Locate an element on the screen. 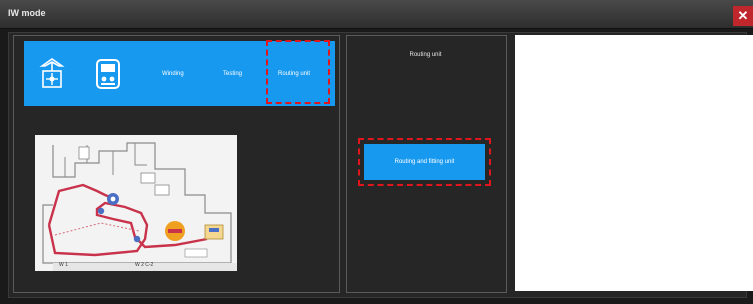 This screenshot has width=753, height=304. controller-button is located at coordinates (108, 74).